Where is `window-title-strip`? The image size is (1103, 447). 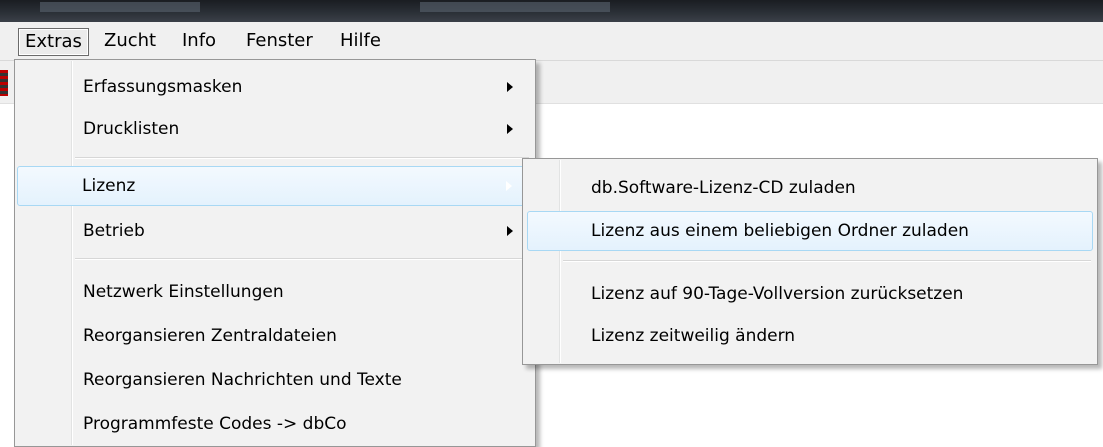
window-title-strip is located at coordinates (551, 11).